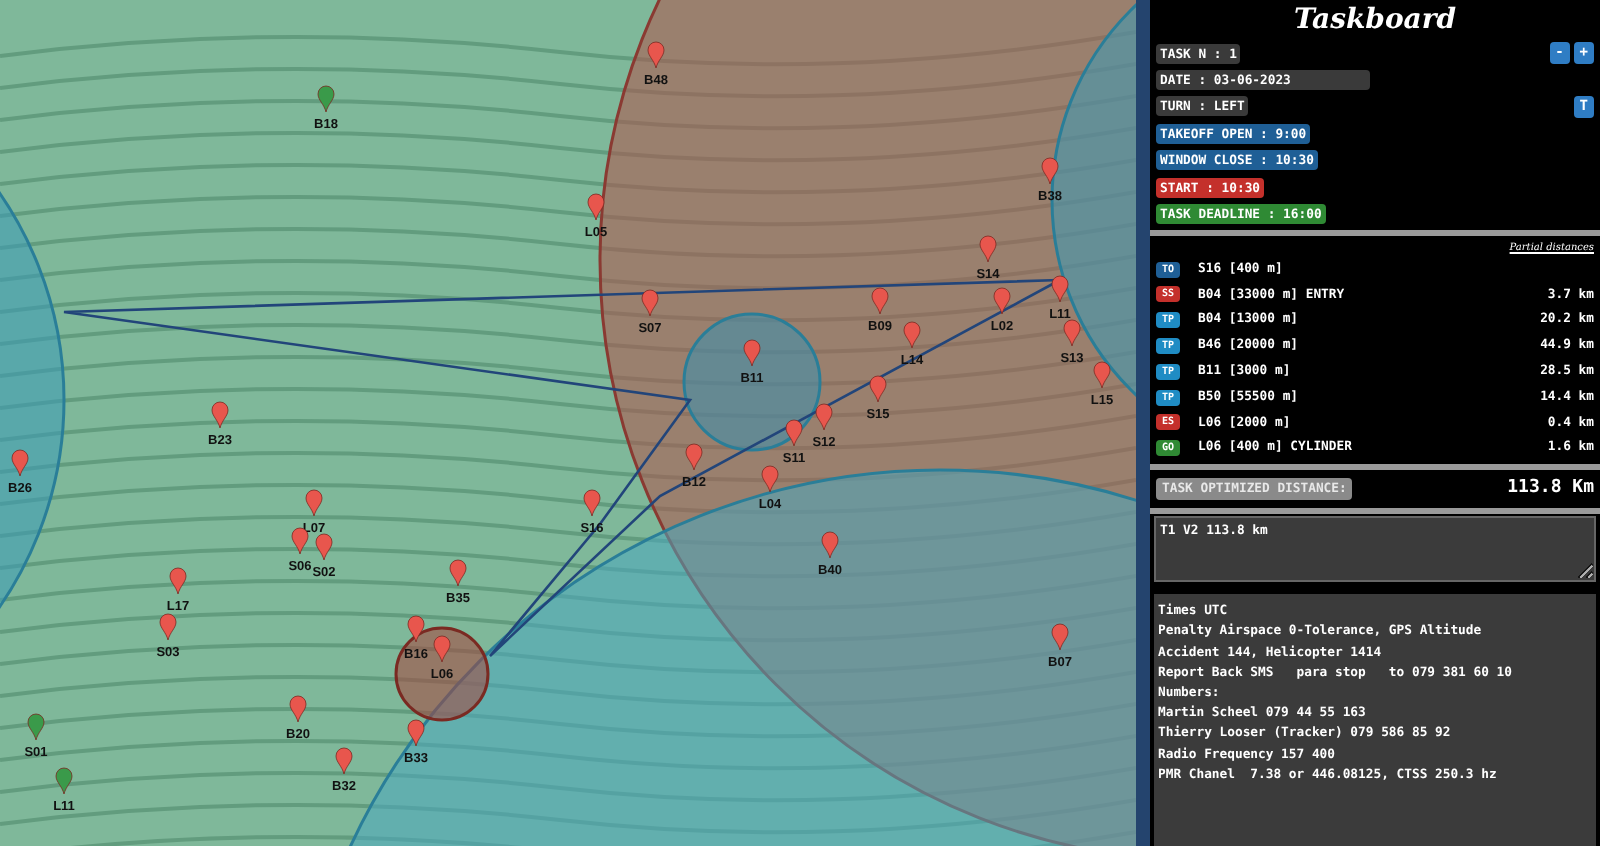  I want to click on total-distance: 113.8 Km, so click(1550, 488).